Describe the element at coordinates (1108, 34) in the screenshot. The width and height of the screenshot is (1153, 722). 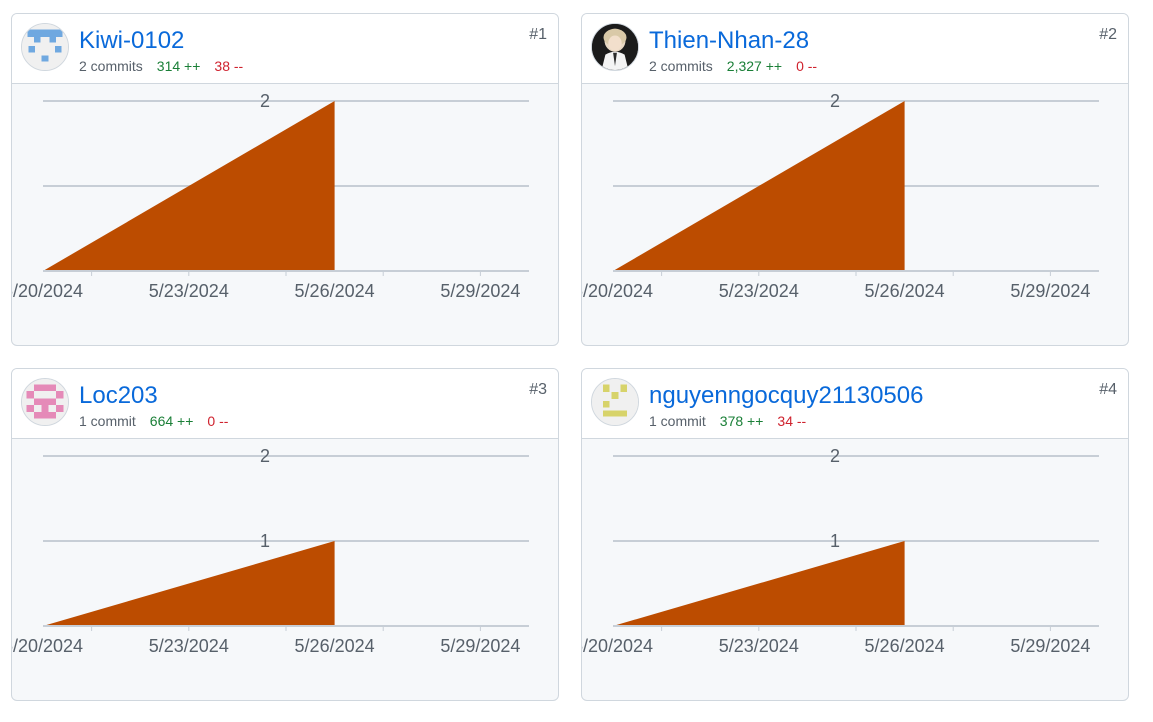
I see `contributor-rank: #2` at that location.